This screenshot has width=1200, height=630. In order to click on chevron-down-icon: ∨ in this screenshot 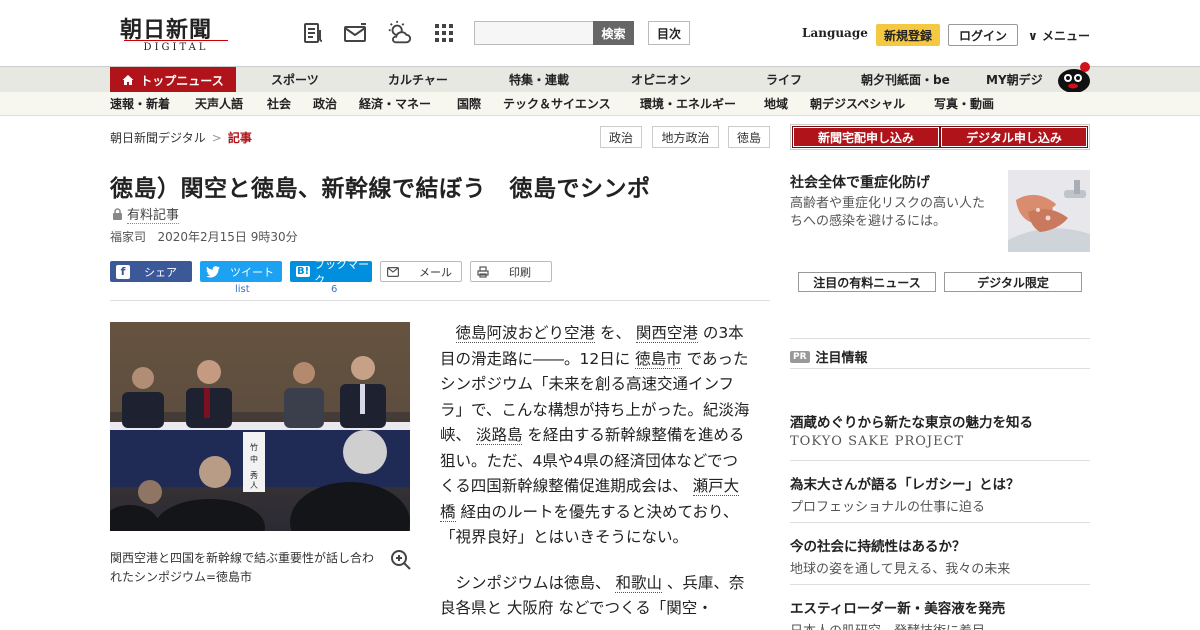, I will do `click(1033, 36)`.